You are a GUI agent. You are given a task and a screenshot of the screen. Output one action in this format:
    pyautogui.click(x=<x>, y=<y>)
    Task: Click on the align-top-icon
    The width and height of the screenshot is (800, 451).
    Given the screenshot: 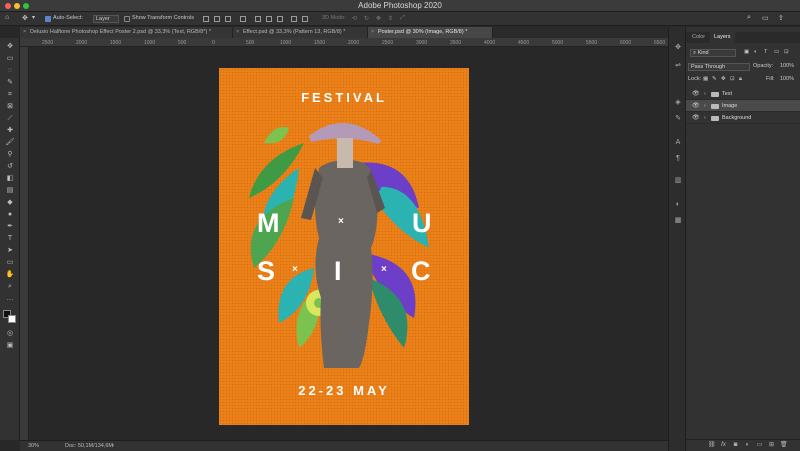 What is the action you would take?
    pyautogui.click(x=206, y=19)
    